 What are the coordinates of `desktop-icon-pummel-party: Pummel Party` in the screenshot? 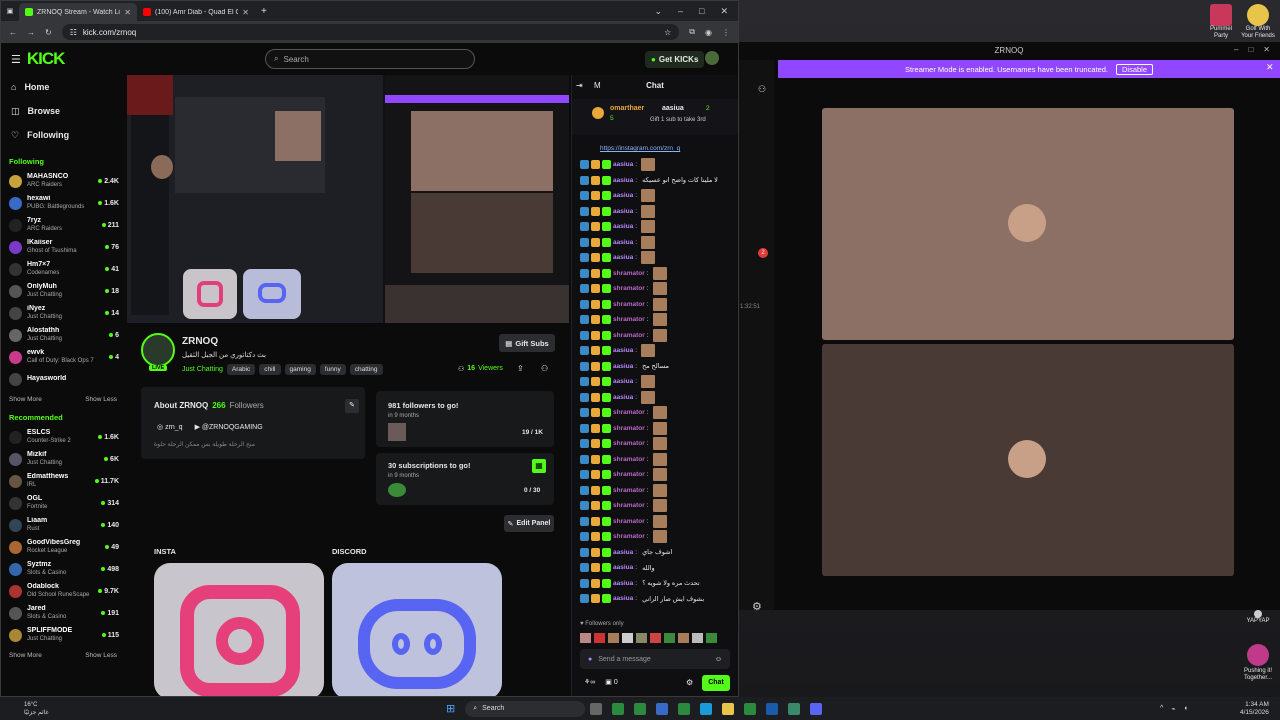 It's located at (1221, 22).